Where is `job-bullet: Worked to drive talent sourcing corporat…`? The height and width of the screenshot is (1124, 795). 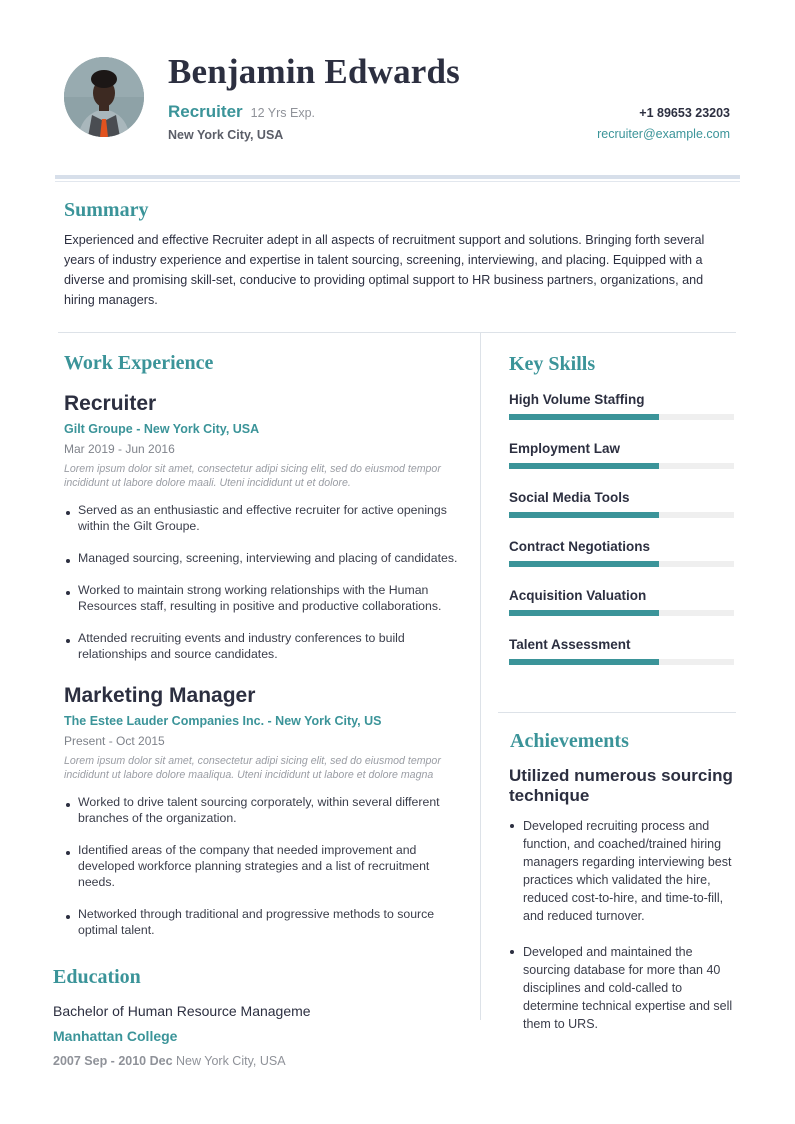
job-bullet: Worked to drive talent sourcing corporat… is located at coordinates (264, 810).